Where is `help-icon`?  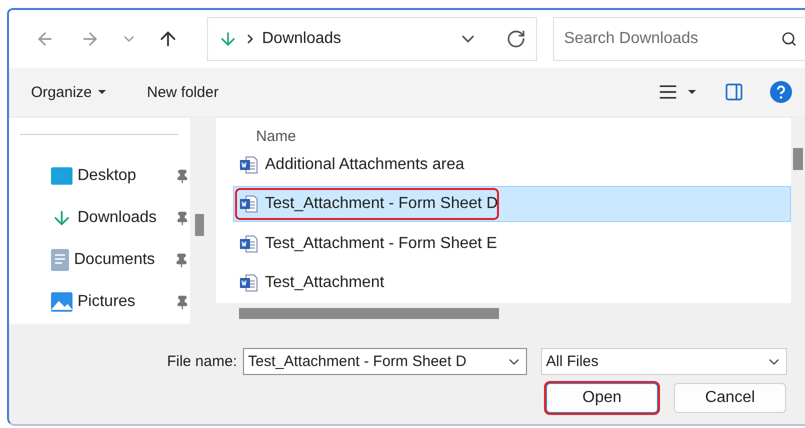
help-icon is located at coordinates (781, 92).